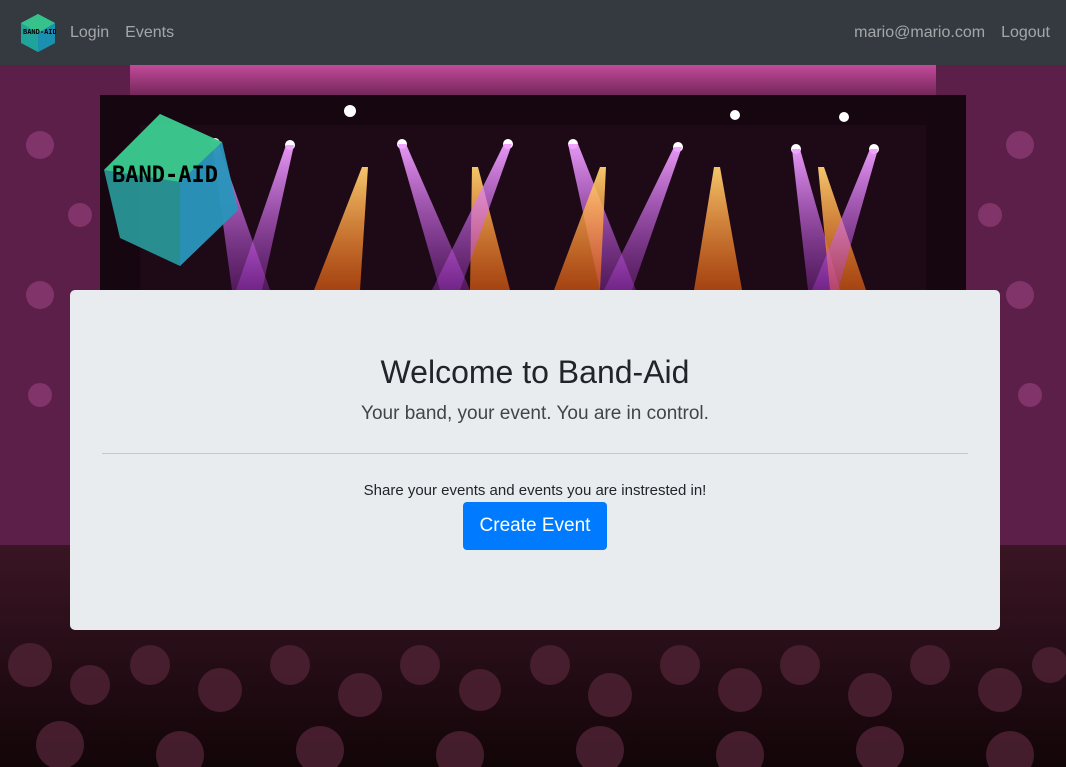 The height and width of the screenshot is (767, 1066). What do you see at coordinates (149, 33) in the screenshot?
I see `nav-events-link: Events` at bounding box center [149, 33].